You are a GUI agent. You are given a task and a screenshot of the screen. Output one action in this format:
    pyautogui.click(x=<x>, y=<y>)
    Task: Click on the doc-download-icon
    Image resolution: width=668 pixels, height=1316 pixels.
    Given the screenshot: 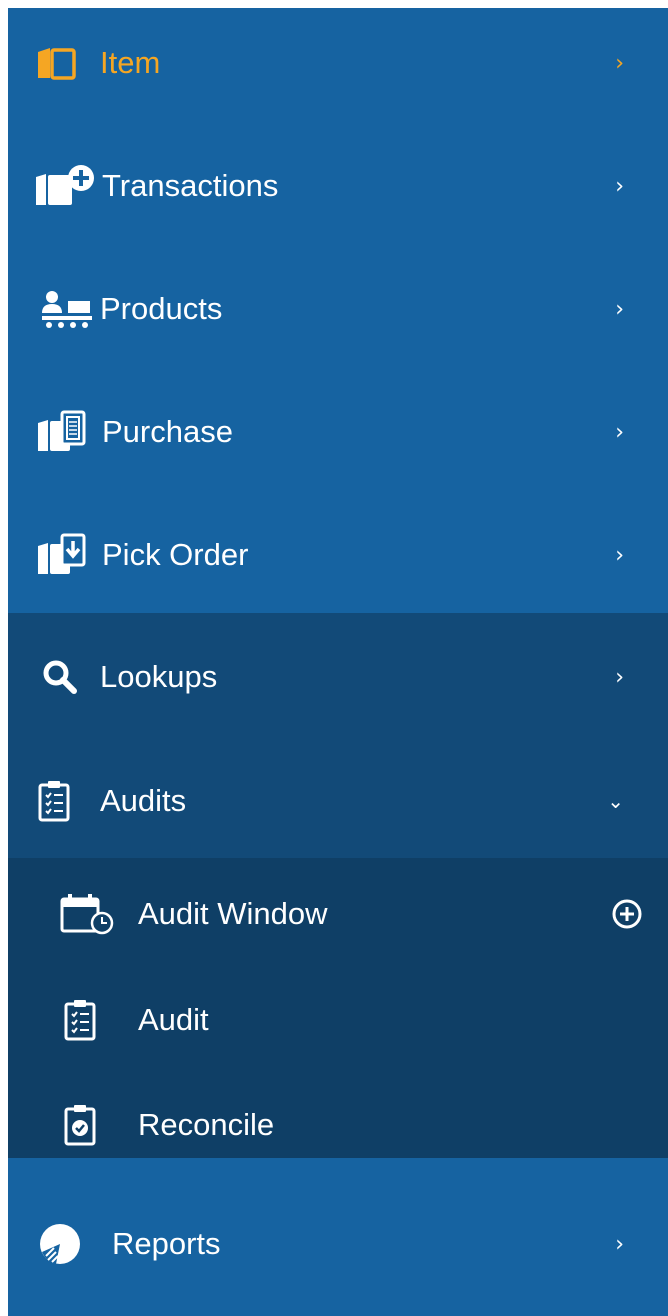 What is the action you would take?
    pyautogui.click(x=66, y=555)
    